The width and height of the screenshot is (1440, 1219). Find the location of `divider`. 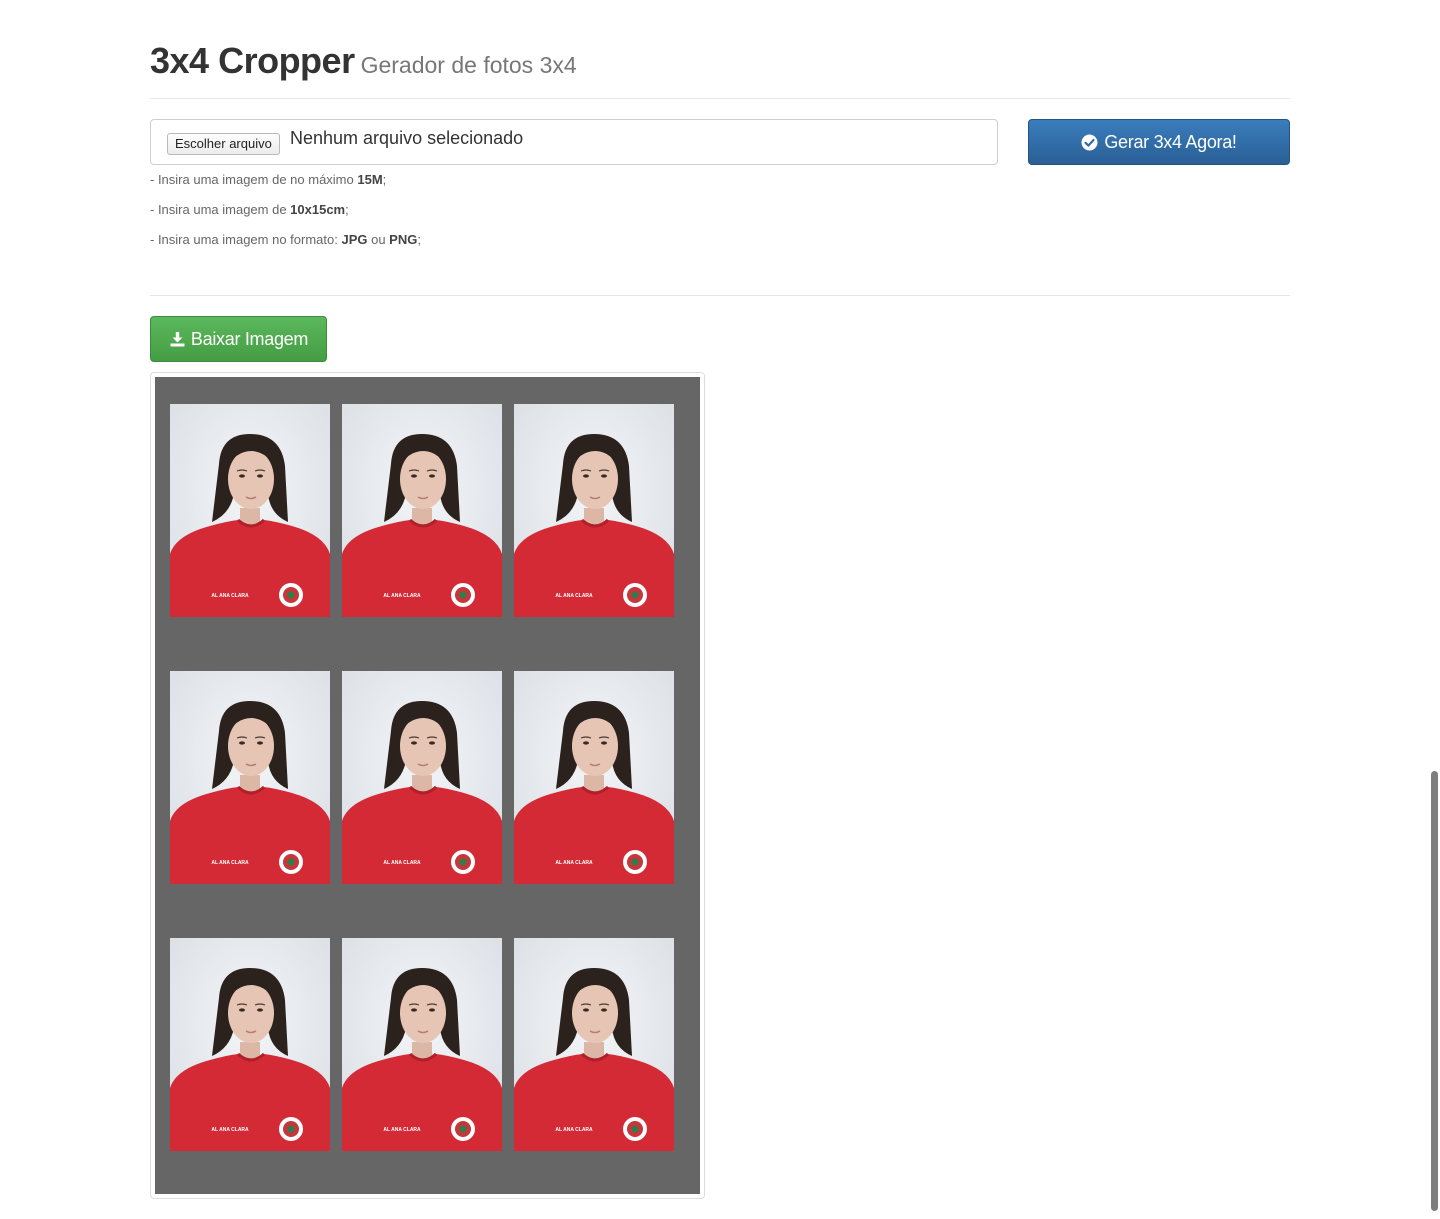

divider is located at coordinates (720, 295).